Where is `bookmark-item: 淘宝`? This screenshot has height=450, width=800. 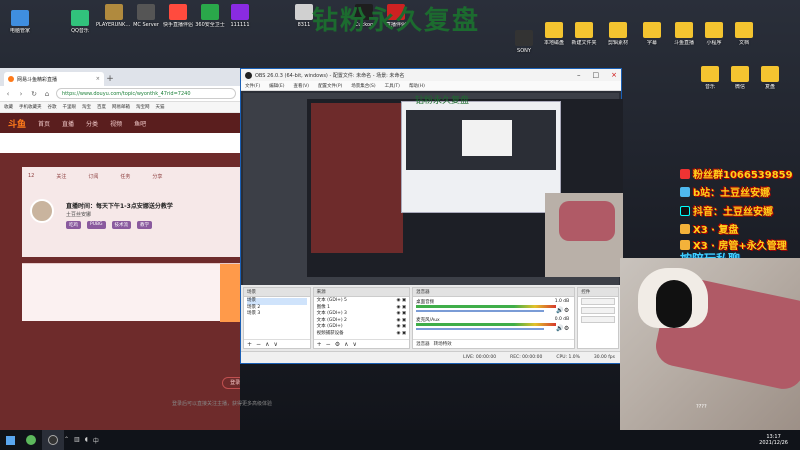 bookmark-item: 淘宝 is located at coordinates (86, 107).